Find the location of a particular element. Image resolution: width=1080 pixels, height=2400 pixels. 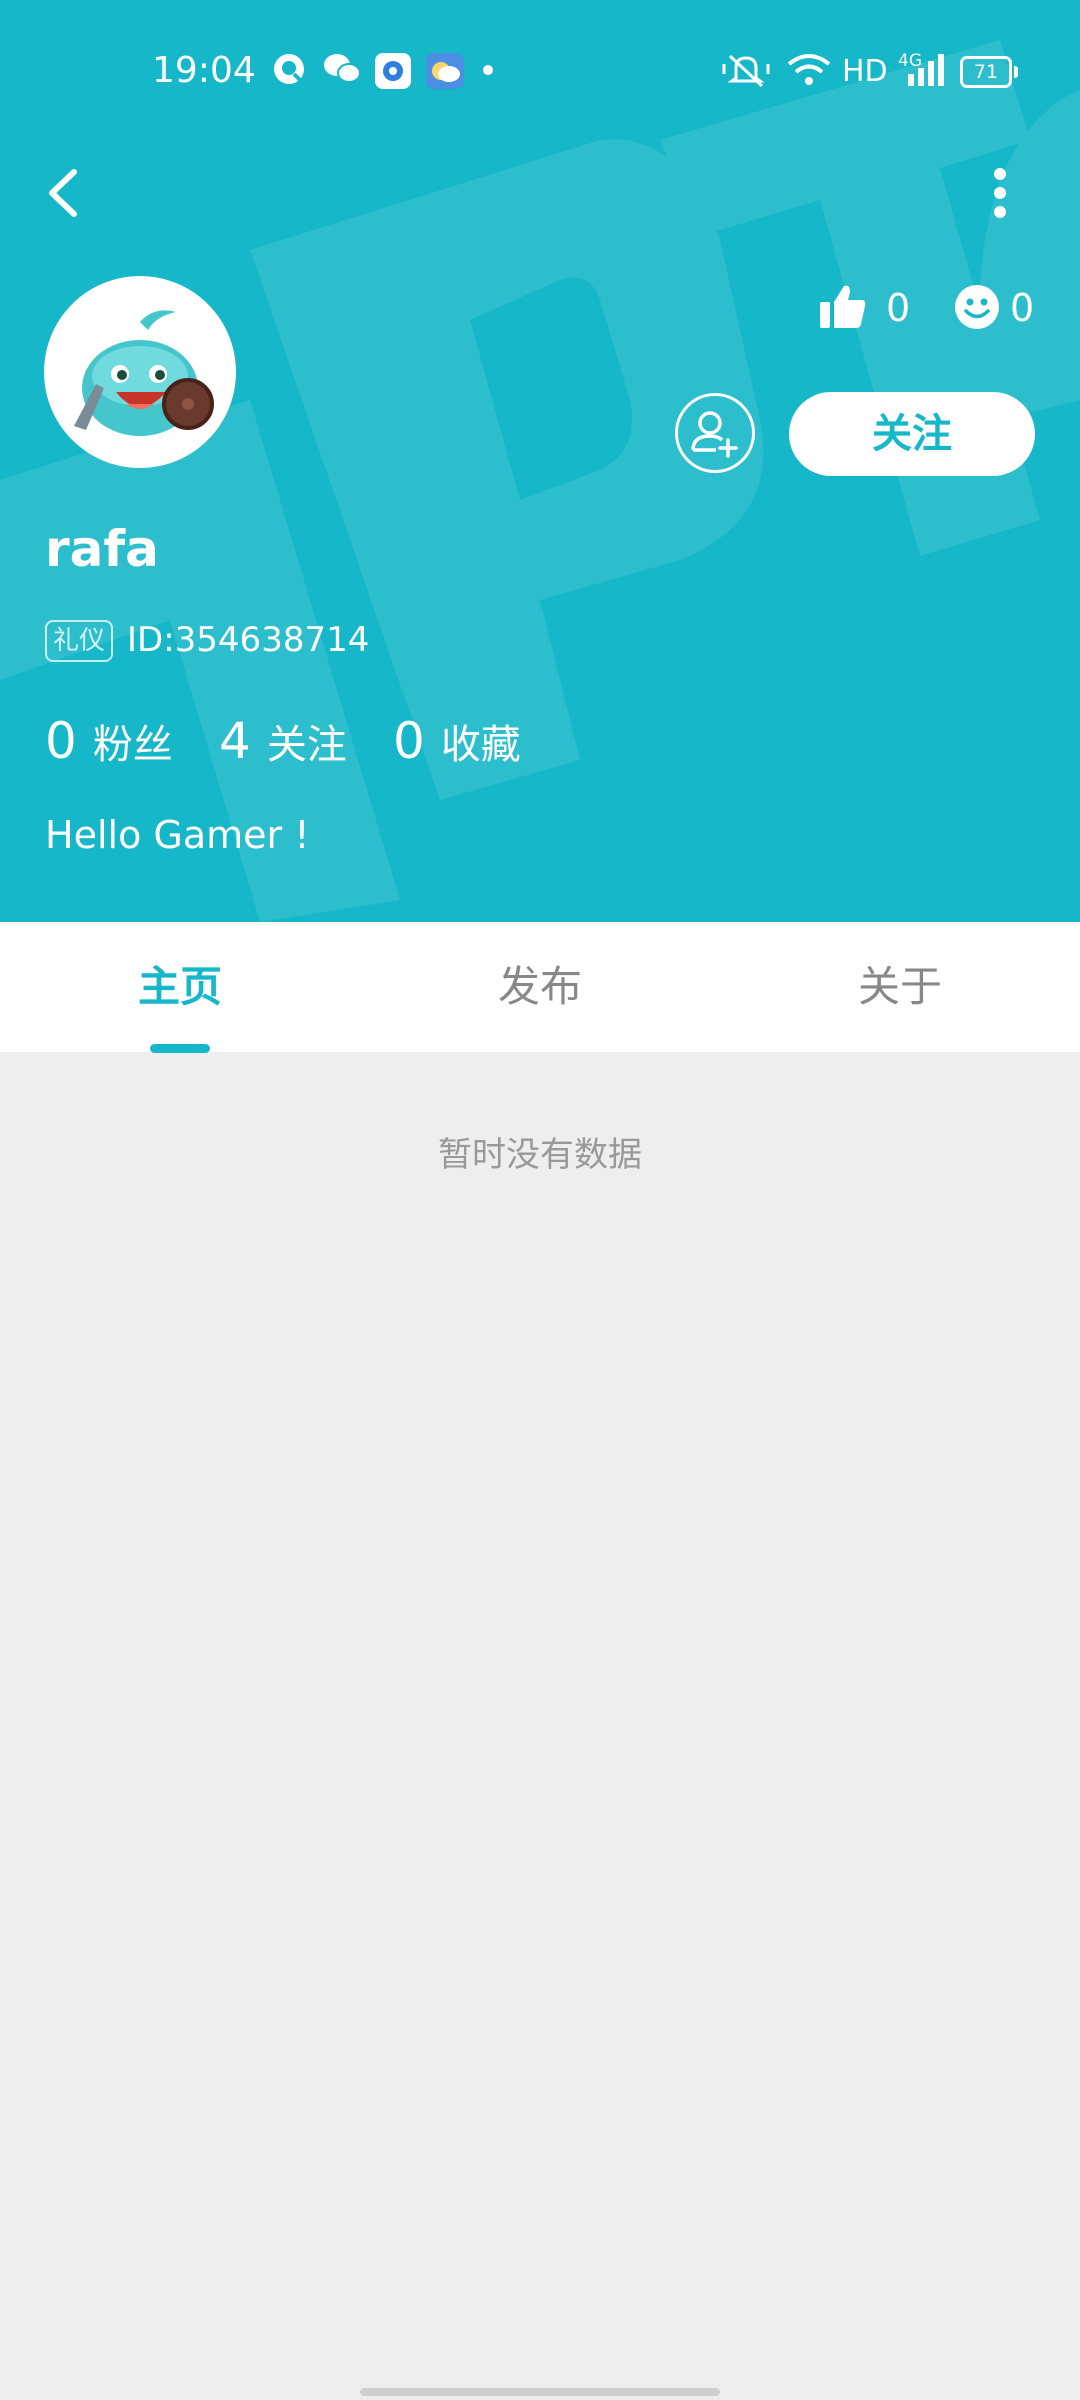

more-options-button is located at coordinates (1000, 193).